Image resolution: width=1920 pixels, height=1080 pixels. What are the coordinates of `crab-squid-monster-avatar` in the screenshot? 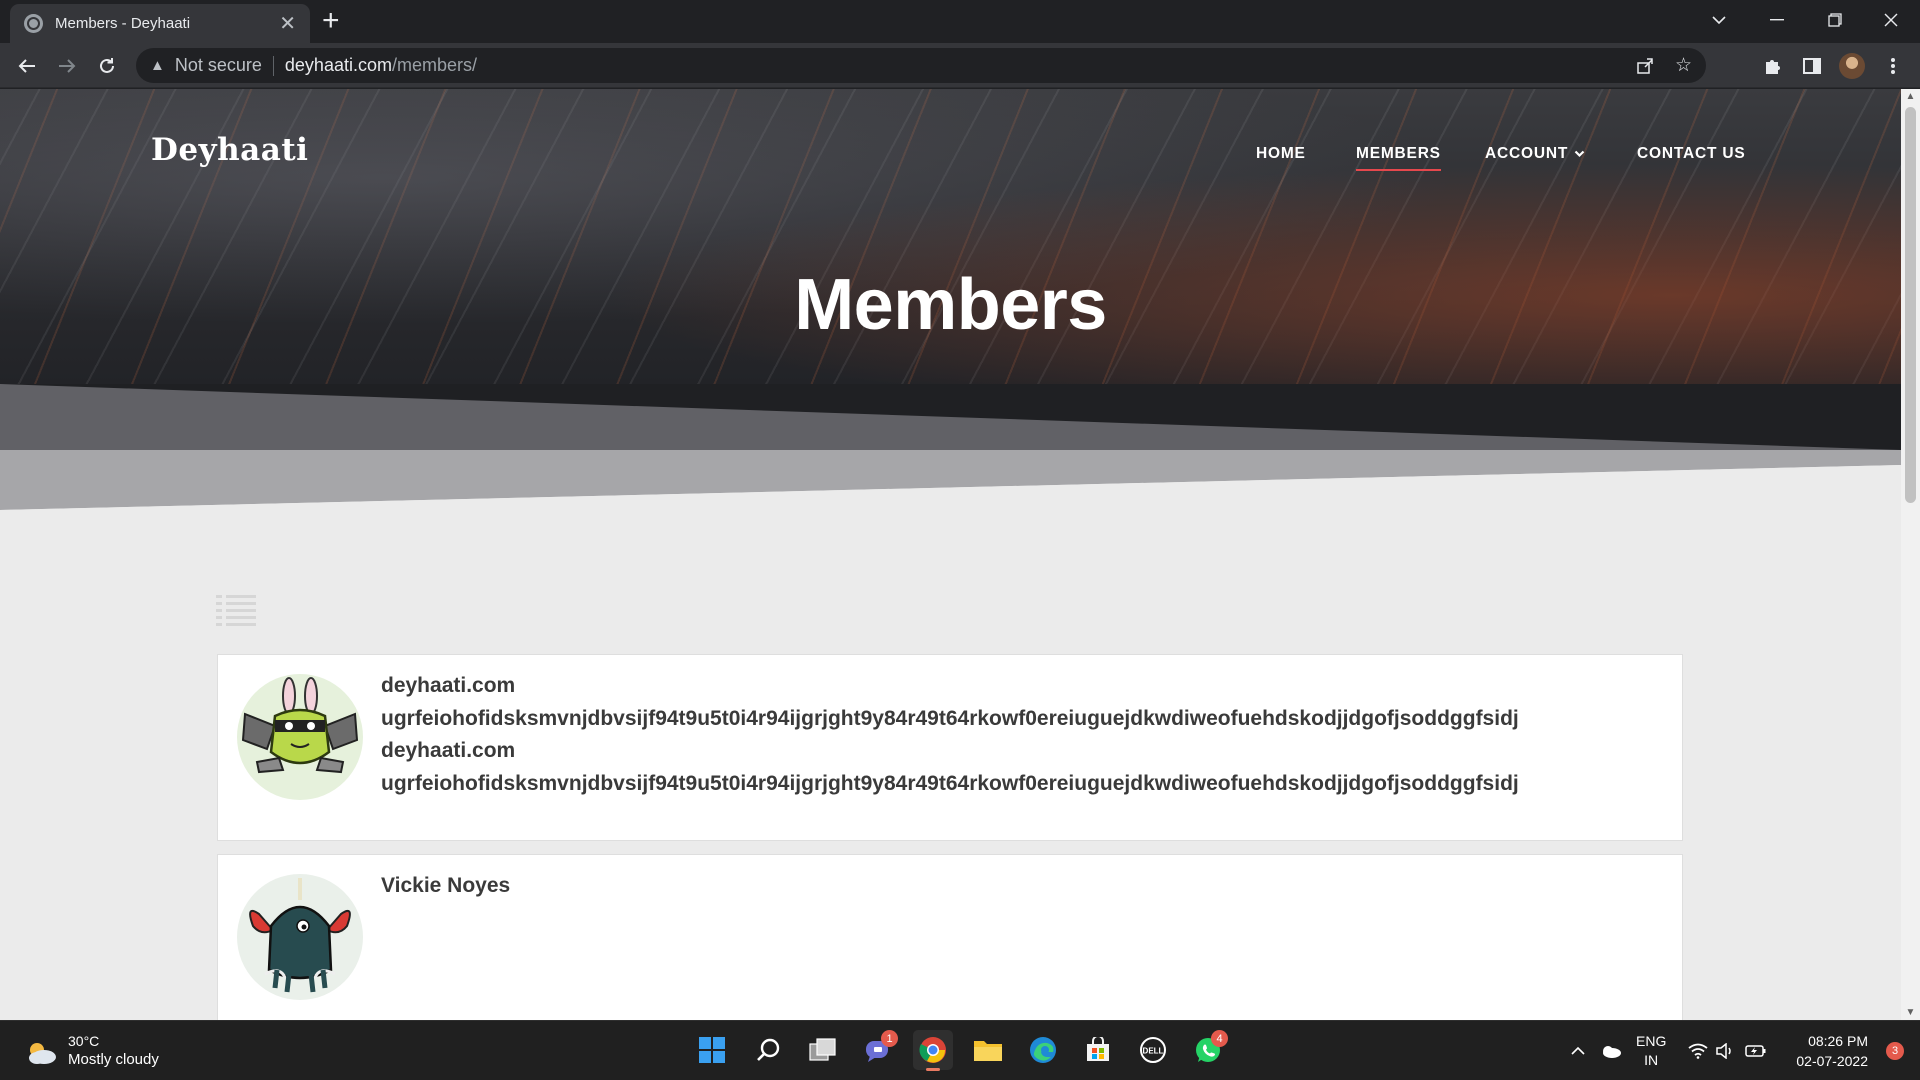 It's located at (300, 937).